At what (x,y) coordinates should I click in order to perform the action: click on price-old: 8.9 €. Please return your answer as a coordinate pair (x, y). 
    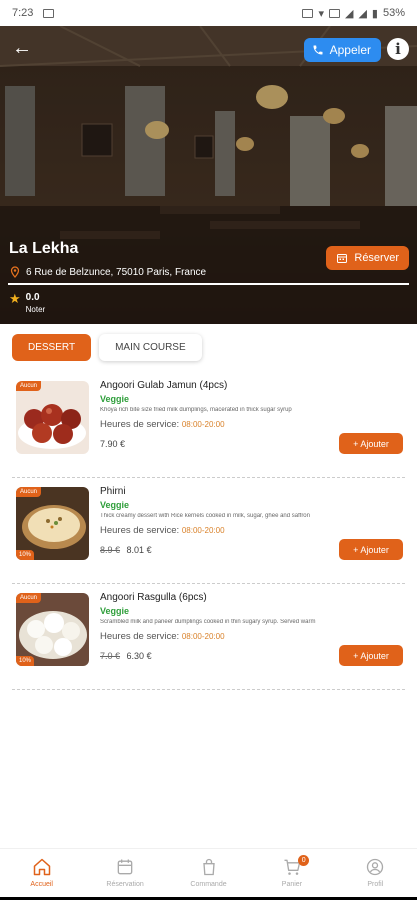
    Looking at the image, I should click on (110, 550).